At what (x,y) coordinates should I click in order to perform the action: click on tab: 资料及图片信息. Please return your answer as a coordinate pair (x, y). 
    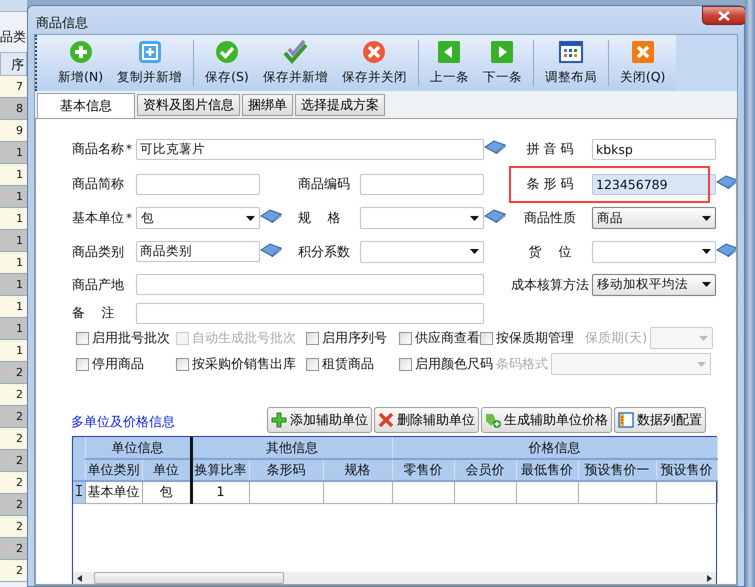
    Looking at the image, I should click on (188, 105).